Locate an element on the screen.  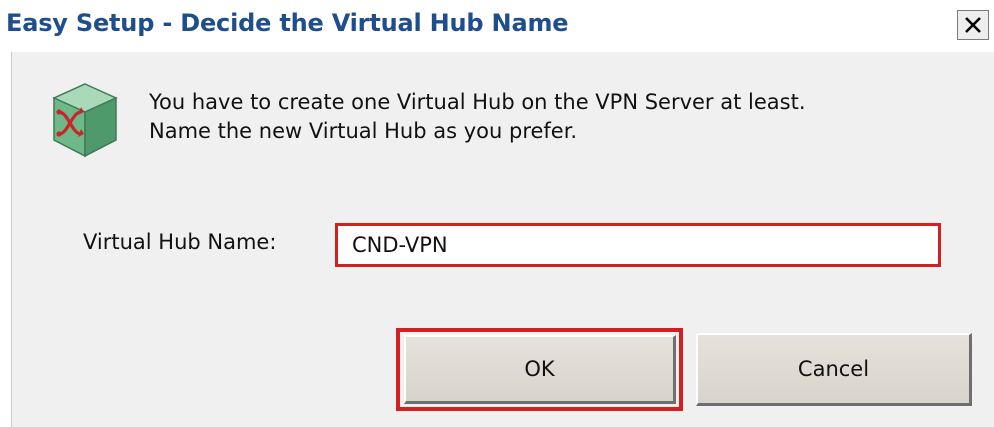
instruction-line-2: Name the new Virtual Hub as you prefer. is located at coordinates (363, 131).